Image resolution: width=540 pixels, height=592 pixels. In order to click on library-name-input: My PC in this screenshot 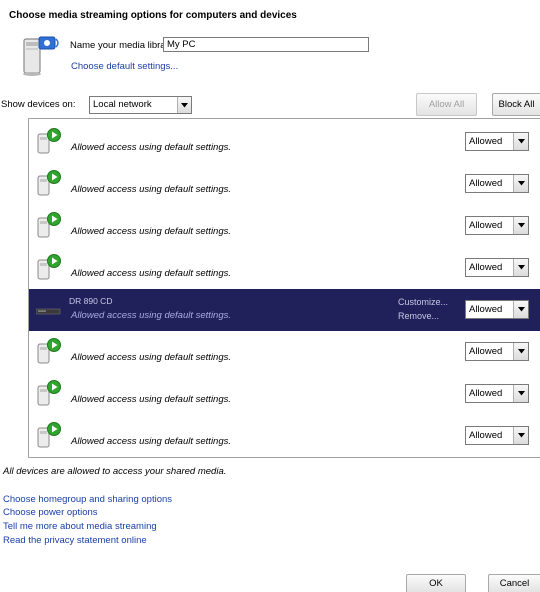, I will do `click(266, 44)`.